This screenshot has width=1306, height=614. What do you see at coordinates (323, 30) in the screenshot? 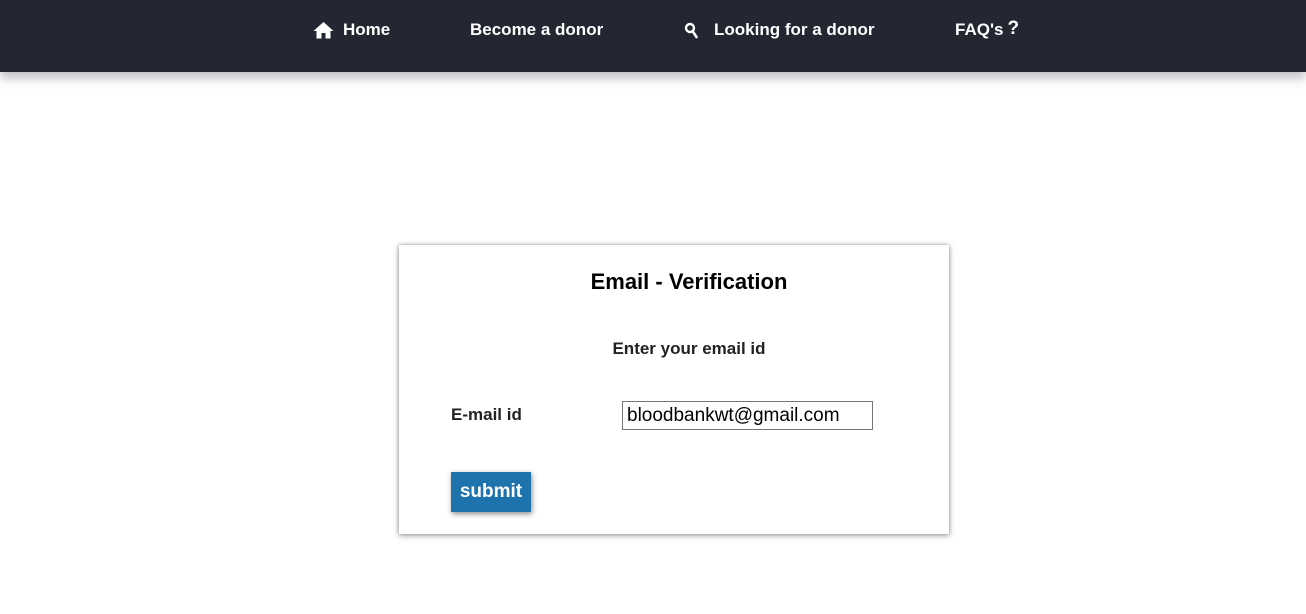
I see `home-icon` at bounding box center [323, 30].